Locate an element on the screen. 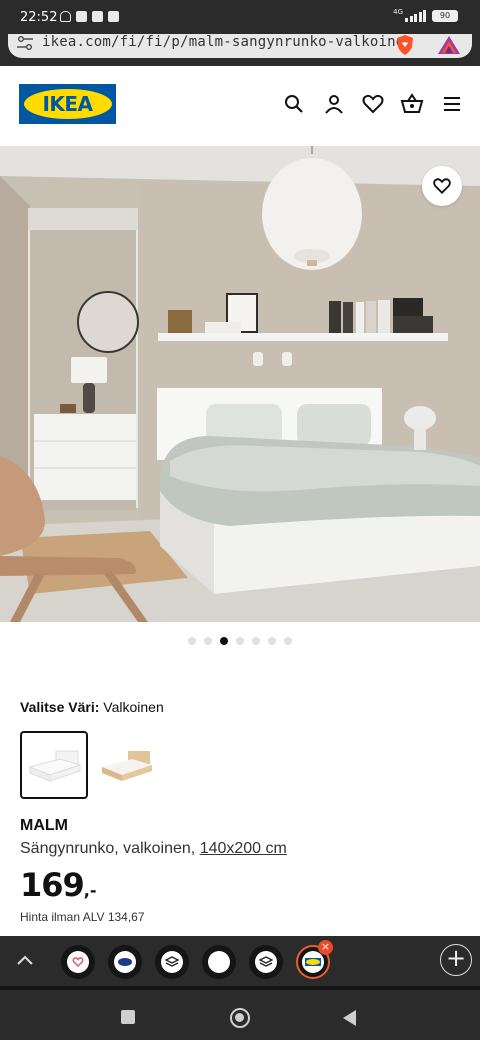 This screenshot has height=1040, width=480. color-selector-label: Valitse Väri: Valkoinen is located at coordinates (92, 707).